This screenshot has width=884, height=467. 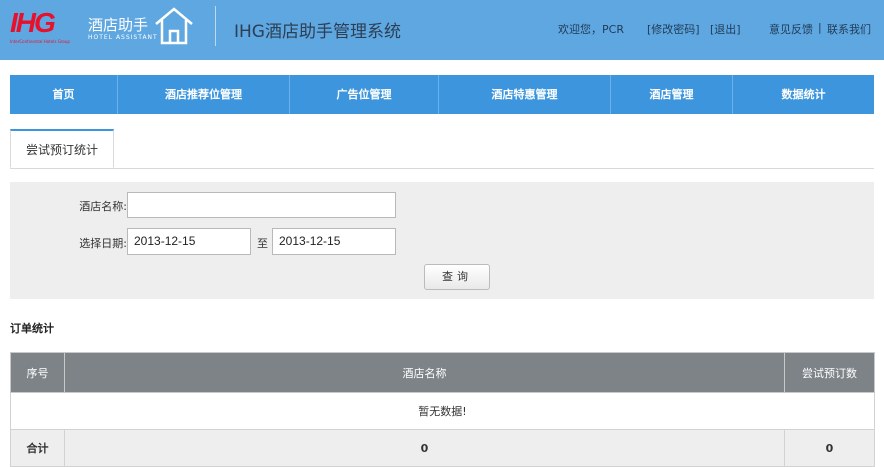 What do you see at coordinates (457, 277) in the screenshot?
I see `query-button: 查询` at bounding box center [457, 277].